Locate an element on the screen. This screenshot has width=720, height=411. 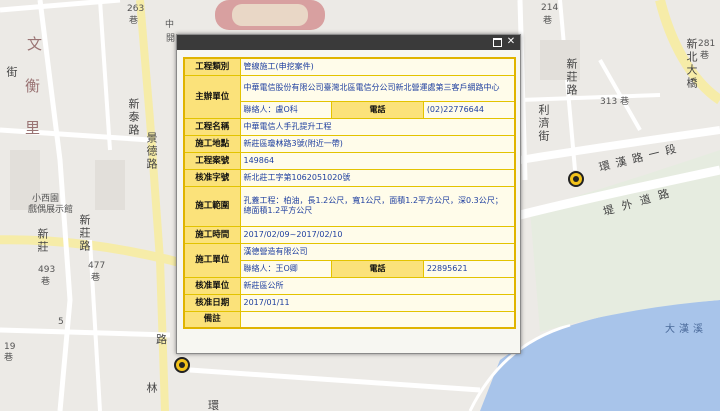
scope-line-2: 總面積1.2平方公尺 is located at coordinates (278, 210).